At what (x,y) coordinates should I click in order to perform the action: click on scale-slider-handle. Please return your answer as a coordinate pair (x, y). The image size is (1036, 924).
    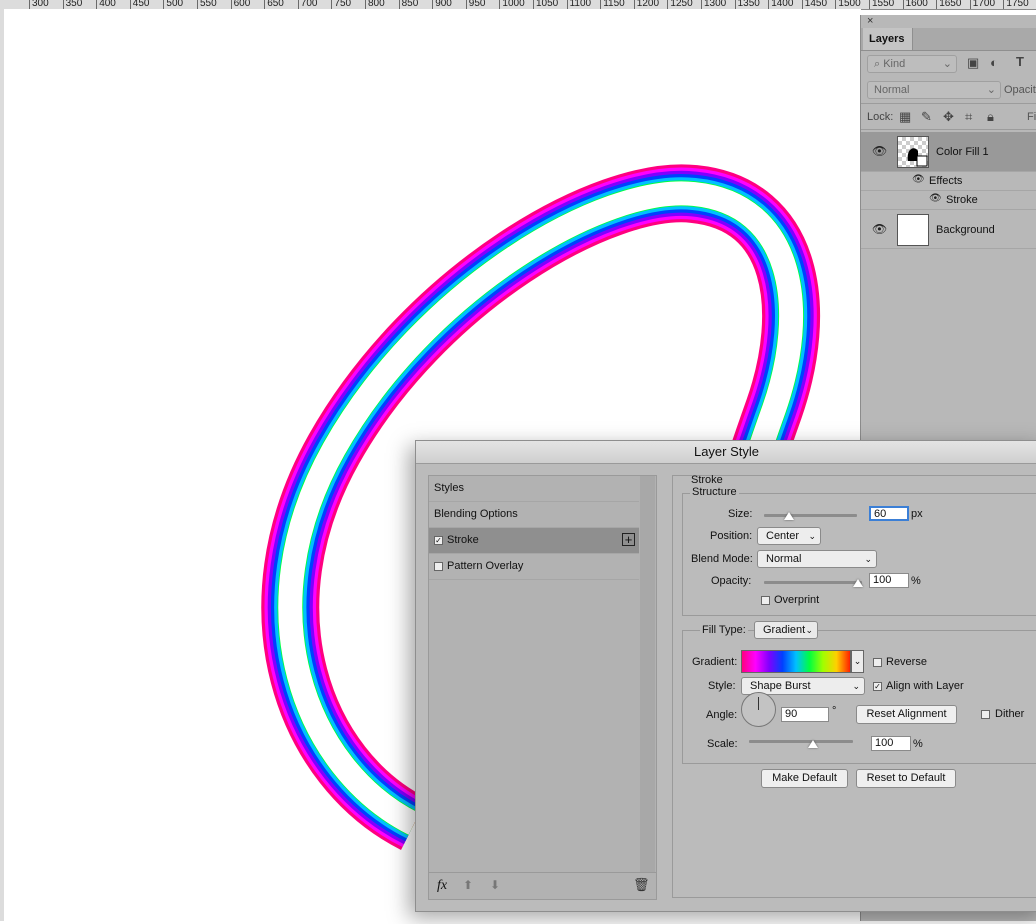
    Looking at the image, I should click on (813, 744).